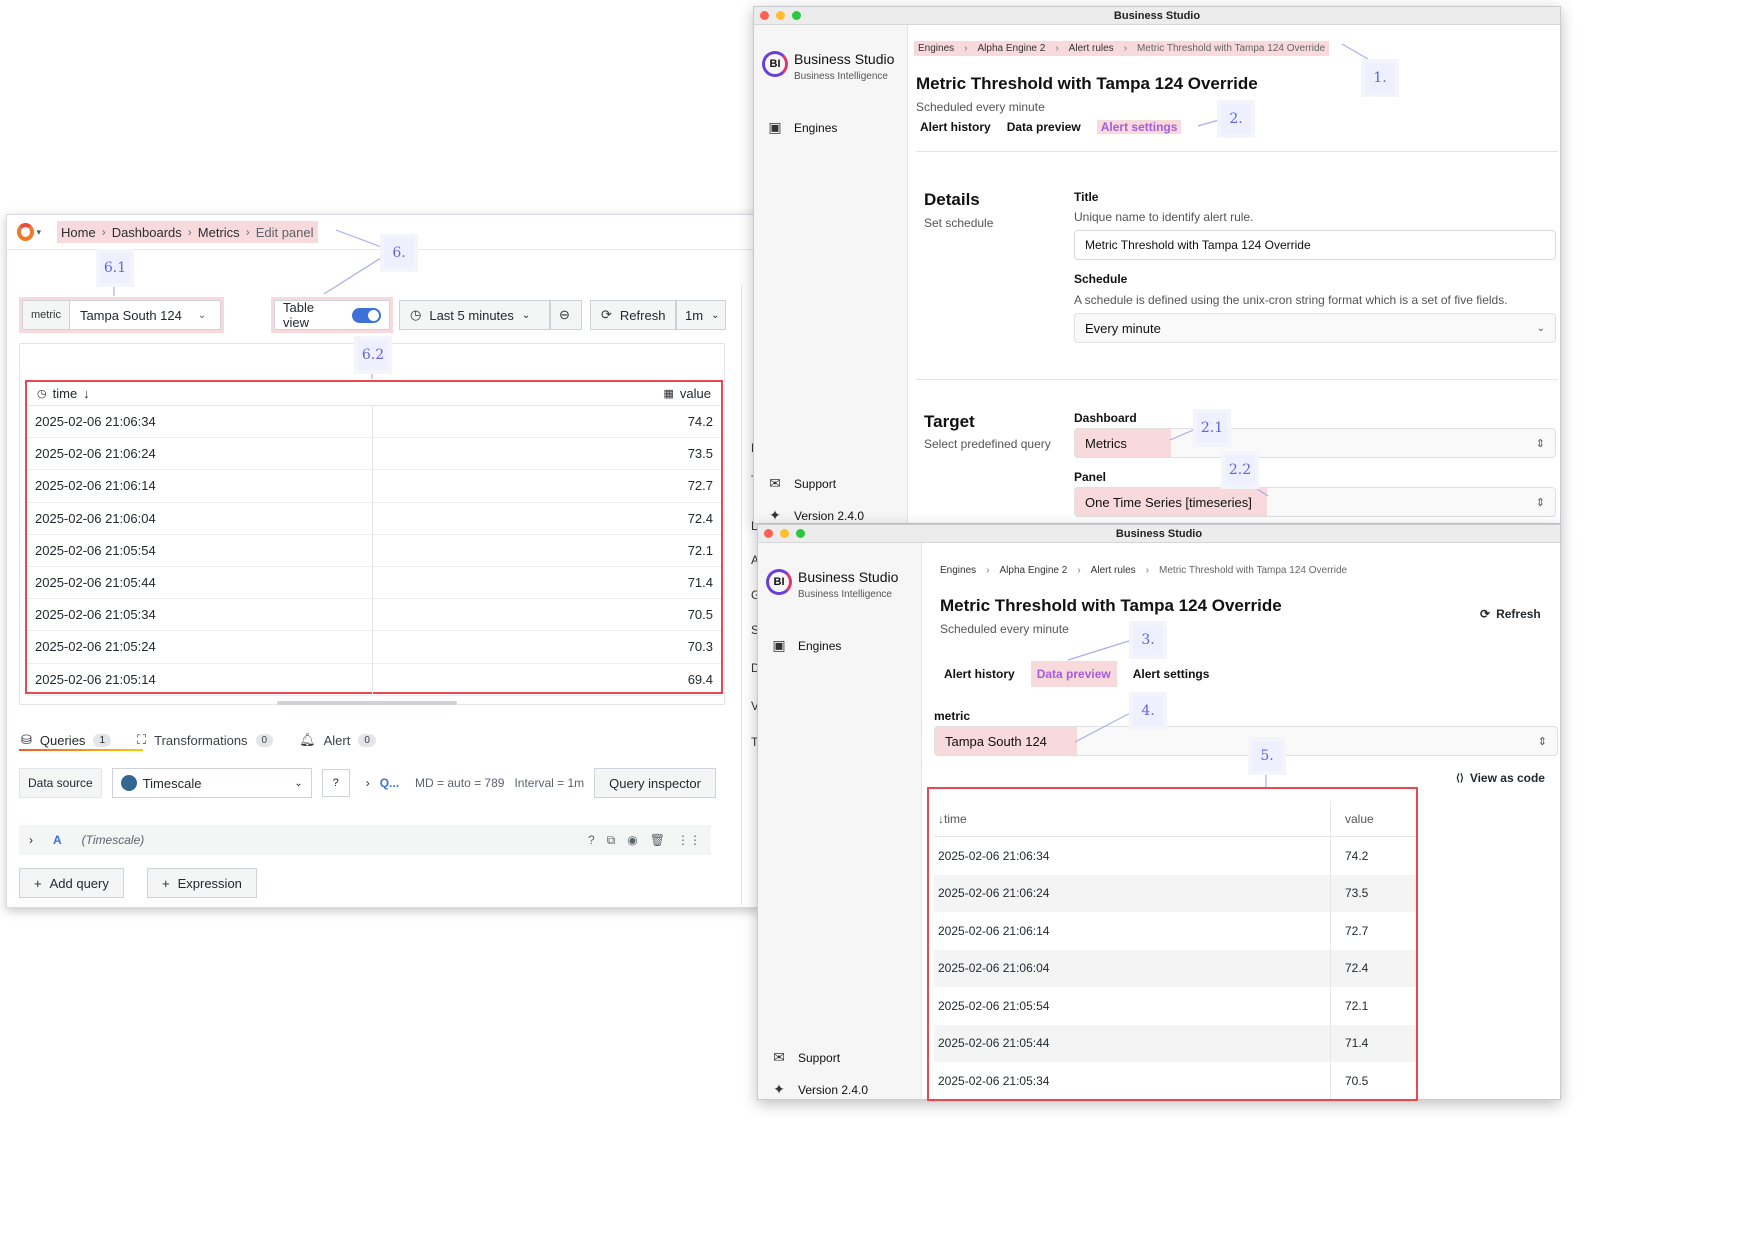 This screenshot has height=1234, width=1751. Describe the element at coordinates (566, 315) in the screenshot. I see `zoom-out-button: ⊖` at that location.